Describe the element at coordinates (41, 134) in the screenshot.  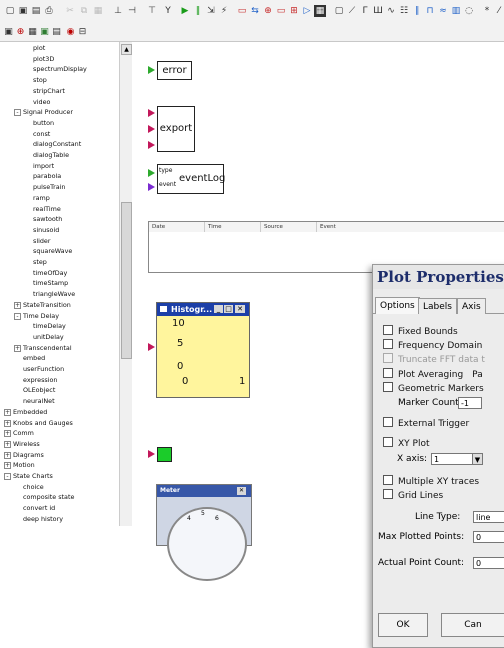
I see `tree-item: const` at that location.